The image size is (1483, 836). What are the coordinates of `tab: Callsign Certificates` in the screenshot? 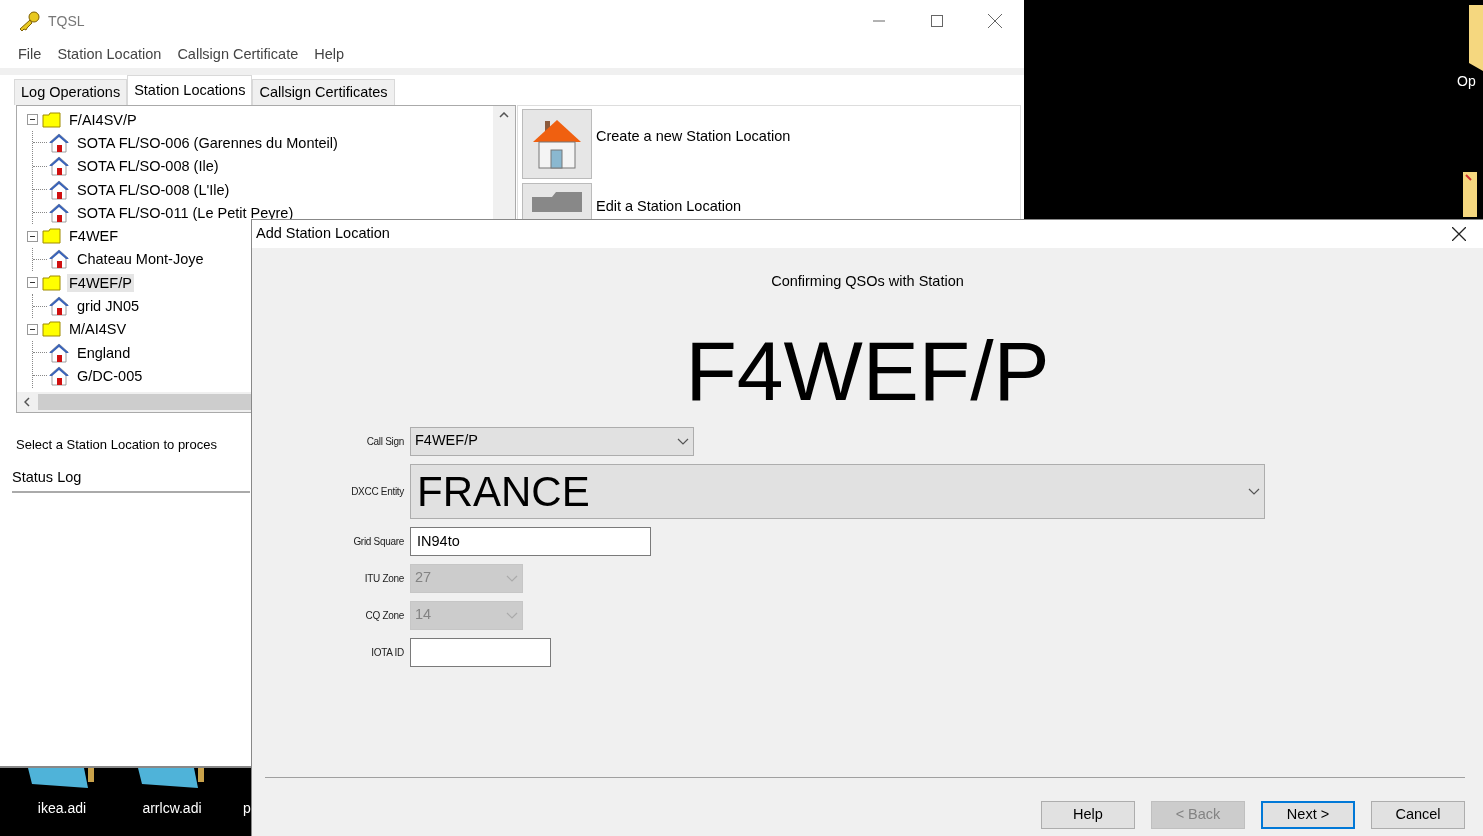 It's located at (323, 92).